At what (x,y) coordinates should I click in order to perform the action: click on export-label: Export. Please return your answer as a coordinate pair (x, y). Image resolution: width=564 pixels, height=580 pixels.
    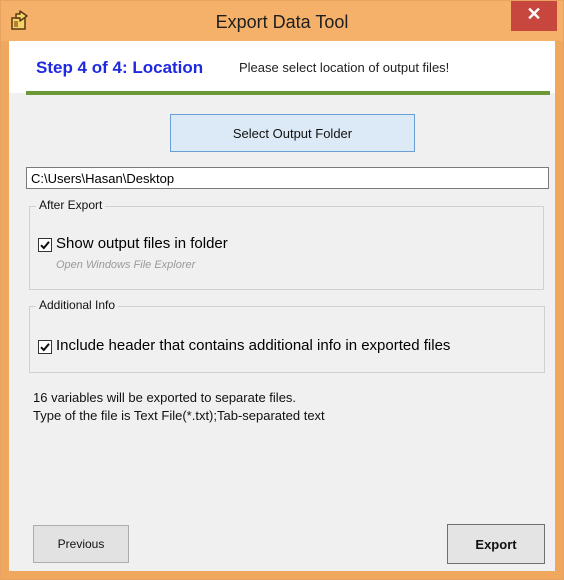
    Looking at the image, I should click on (496, 544).